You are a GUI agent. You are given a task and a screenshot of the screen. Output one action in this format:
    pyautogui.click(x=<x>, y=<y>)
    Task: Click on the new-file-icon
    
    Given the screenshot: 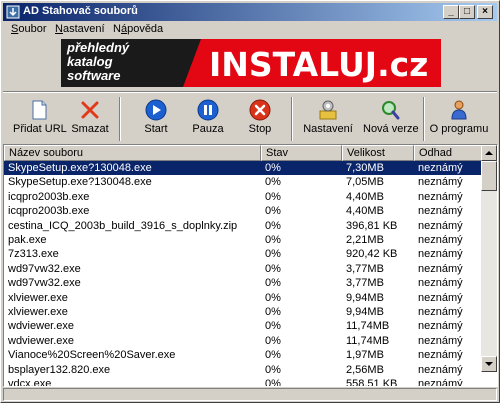 What is the action you would take?
    pyautogui.click(x=39, y=110)
    